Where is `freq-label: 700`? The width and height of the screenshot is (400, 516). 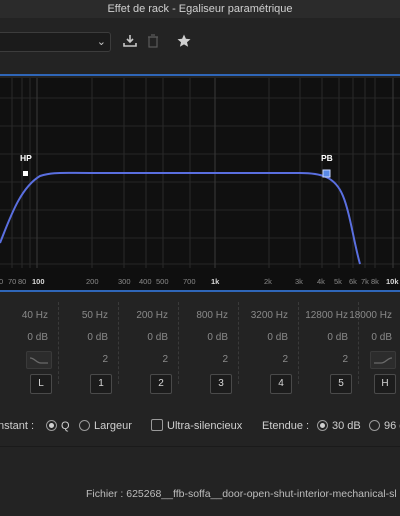 freq-label: 700 is located at coordinates (189, 281).